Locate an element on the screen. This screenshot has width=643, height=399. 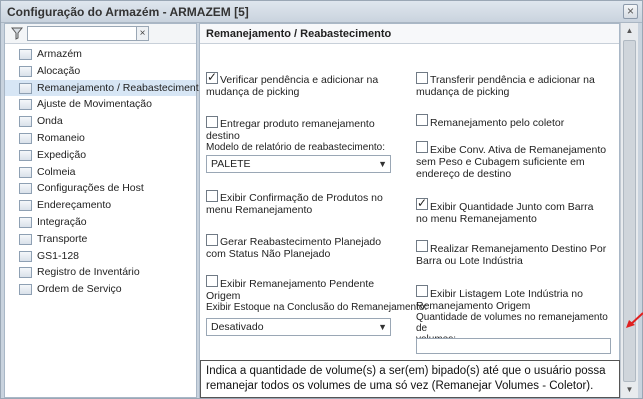
option-label: Entregar produto remanejamento destino is located at coordinates (290, 130).